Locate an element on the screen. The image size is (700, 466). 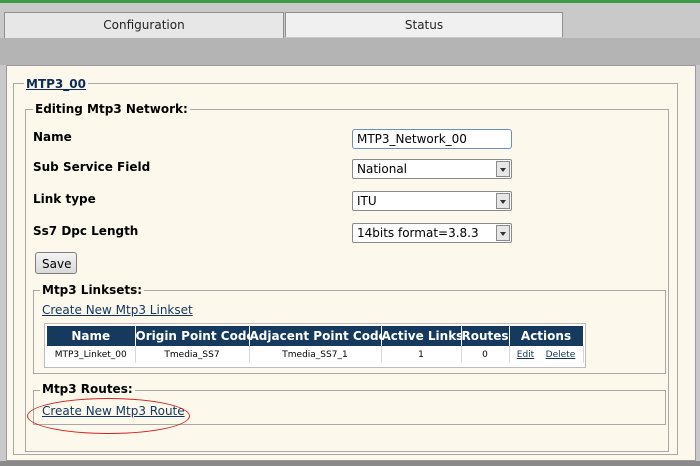
cell-adjacent: Tmedia_SS7_1 is located at coordinates (315, 354).